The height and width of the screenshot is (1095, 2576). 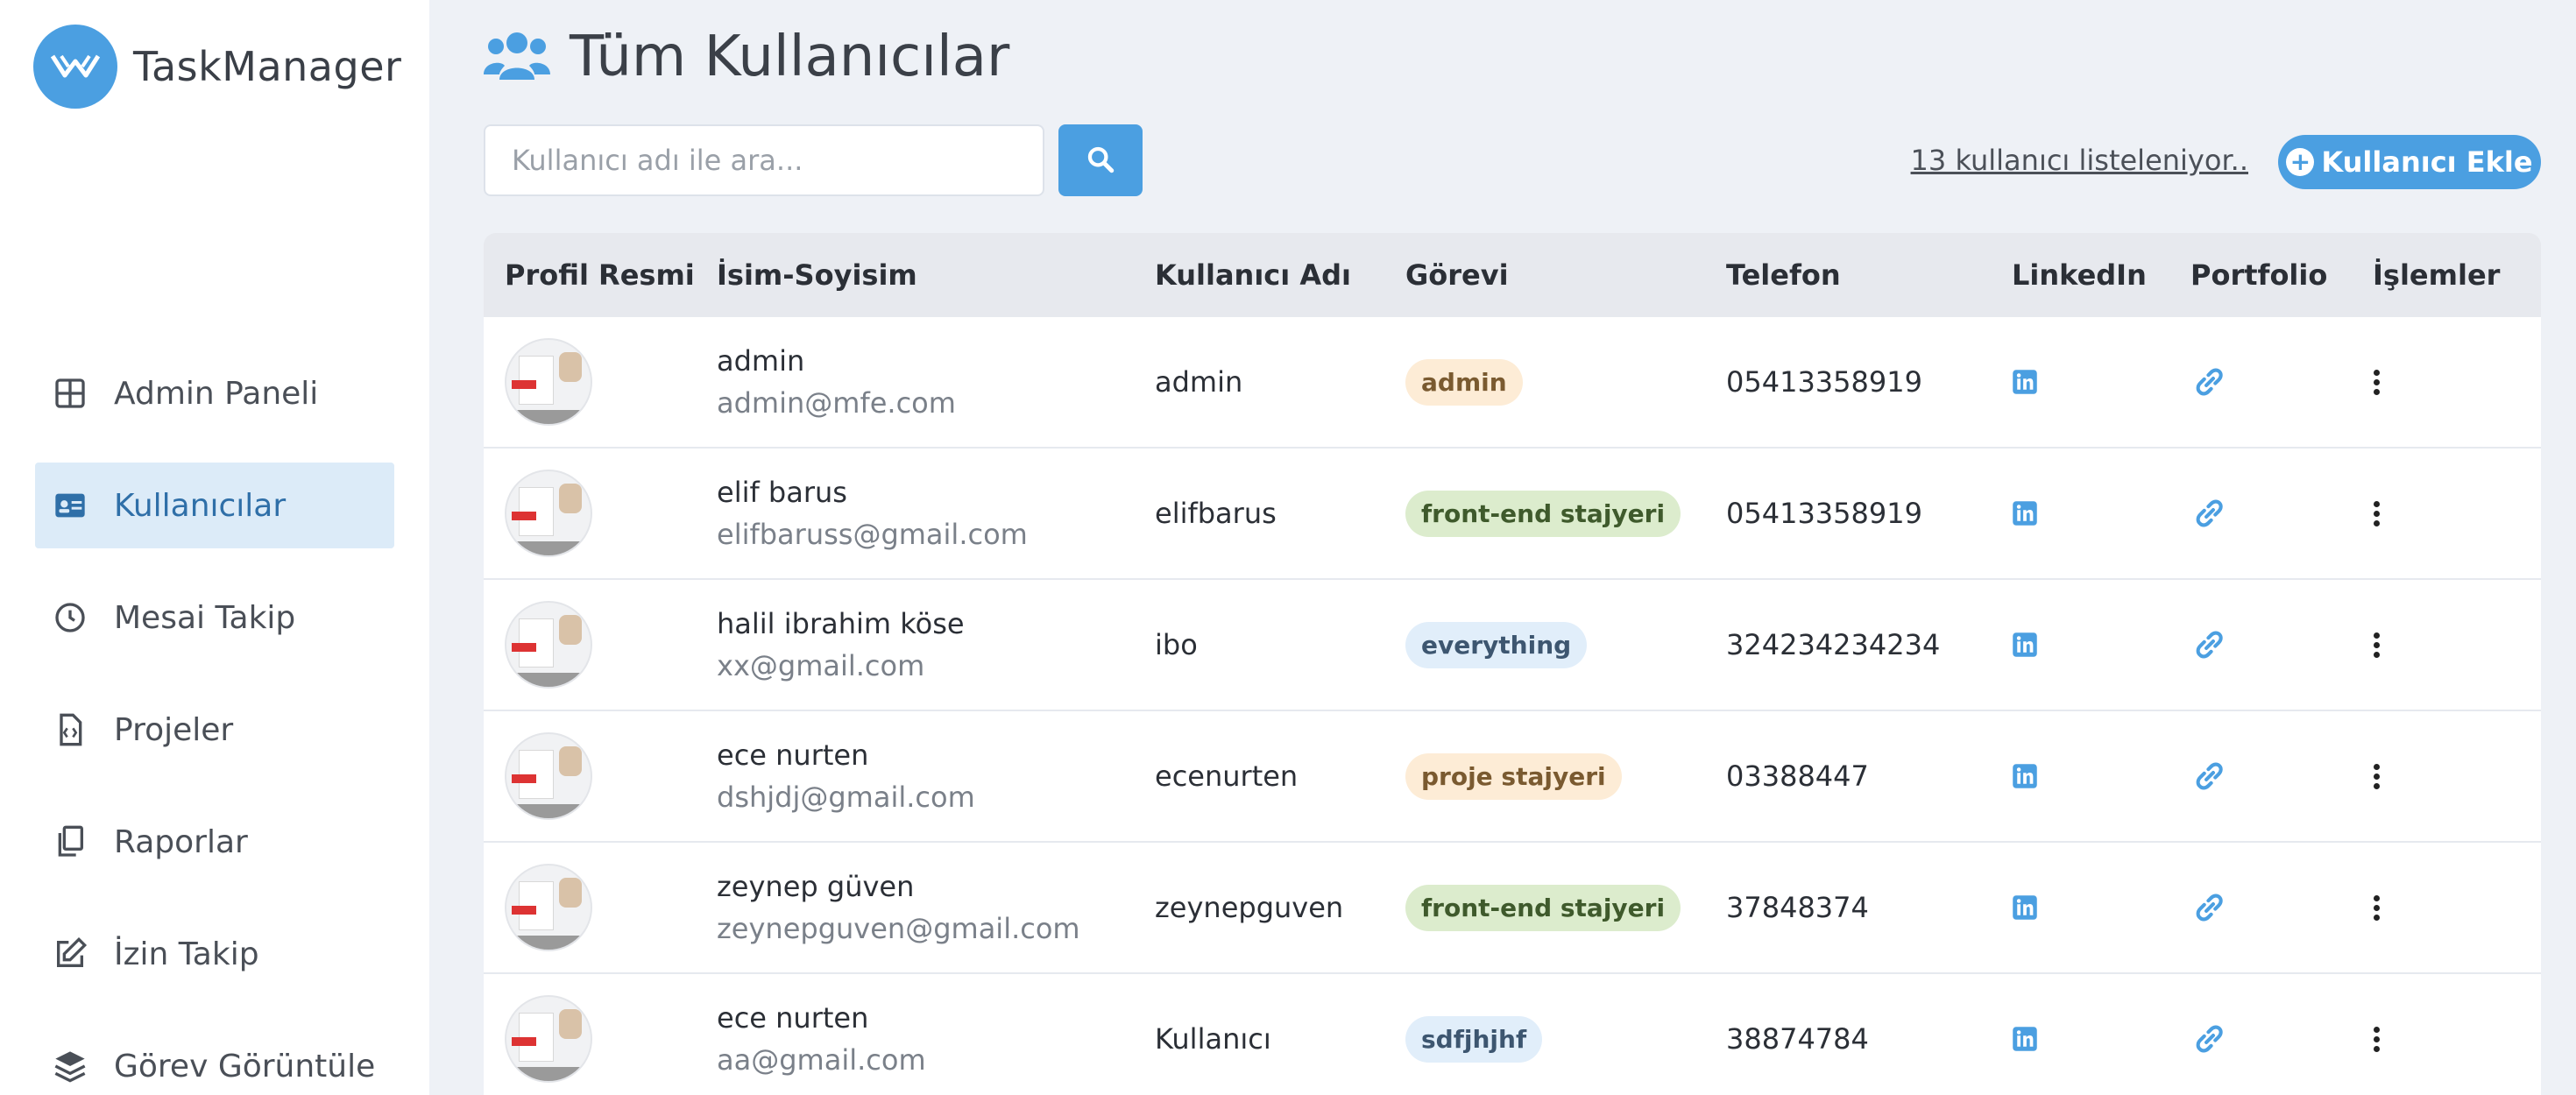 I want to click on app-logo: TaskManager, so click(x=217, y=67).